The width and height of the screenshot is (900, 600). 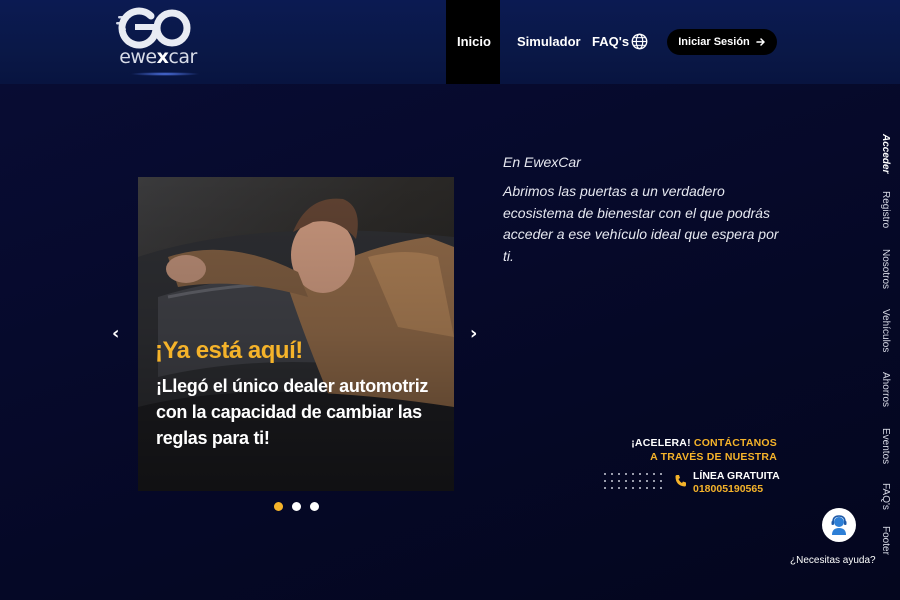 What do you see at coordinates (885, 330) in the screenshot?
I see `side-menu-vehiculos: Vehículos` at bounding box center [885, 330].